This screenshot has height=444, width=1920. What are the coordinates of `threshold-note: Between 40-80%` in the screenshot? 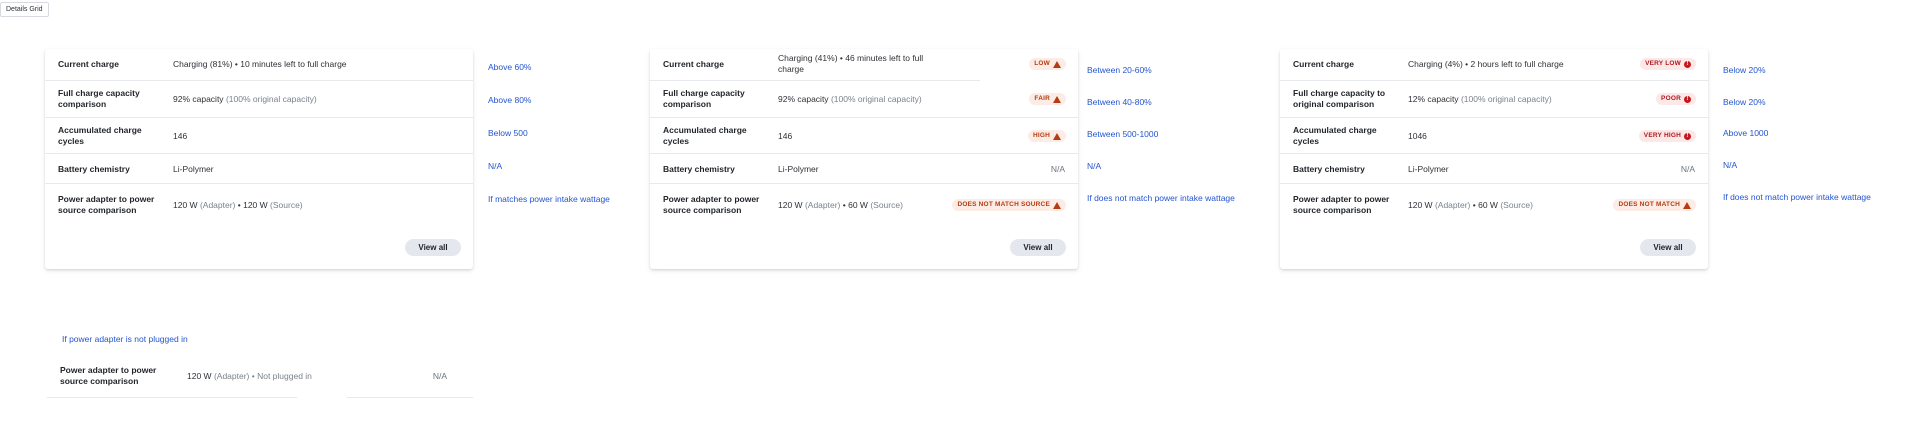 It's located at (1119, 102).